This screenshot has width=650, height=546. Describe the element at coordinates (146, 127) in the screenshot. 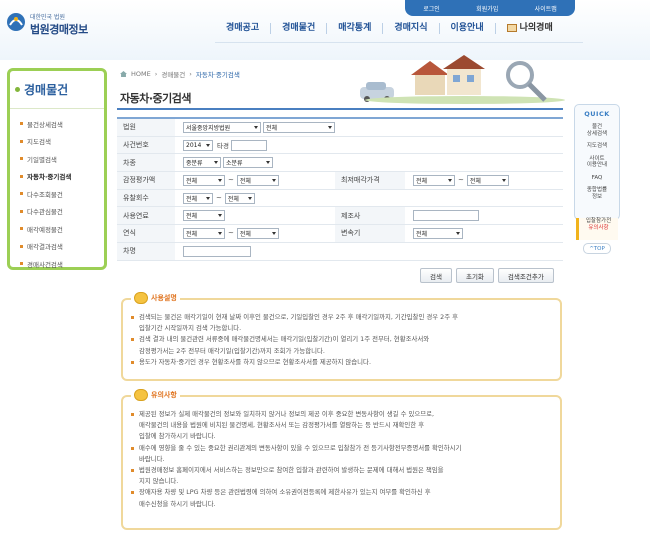

I see `court-label: 법원` at that location.